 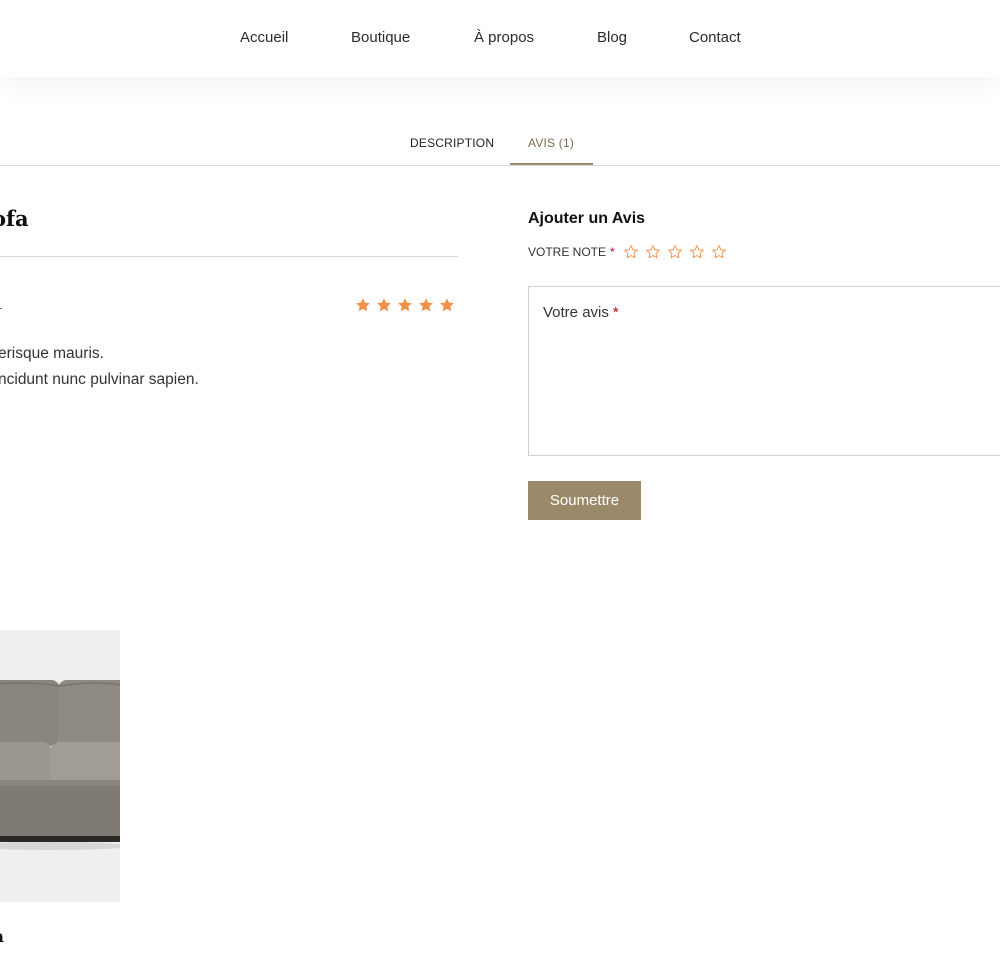 I want to click on rating-label: VOTRE NOTE *, so click(x=571, y=252).